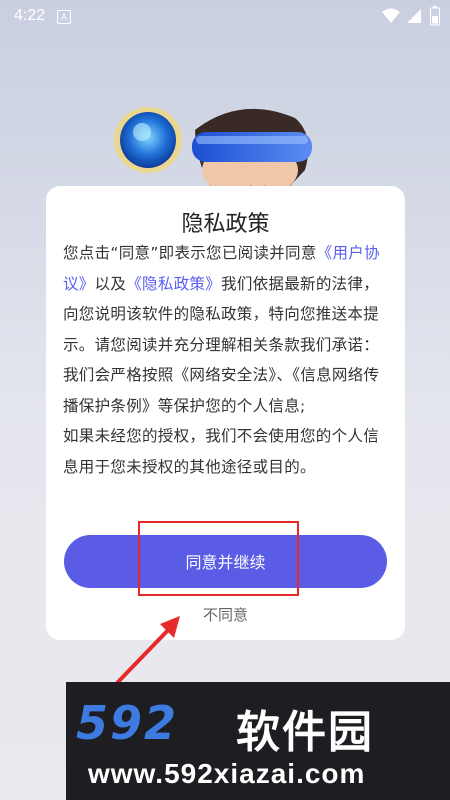  What do you see at coordinates (218, 558) in the screenshot?
I see `annotation-highlight-box` at bounding box center [218, 558].